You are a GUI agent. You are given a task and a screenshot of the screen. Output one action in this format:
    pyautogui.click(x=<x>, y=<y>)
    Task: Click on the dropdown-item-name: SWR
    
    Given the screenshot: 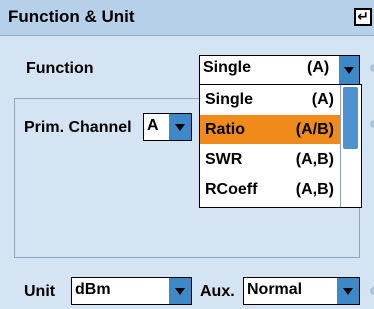 What is the action you would take?
    pyautogui.click(x=224, y=159)
    